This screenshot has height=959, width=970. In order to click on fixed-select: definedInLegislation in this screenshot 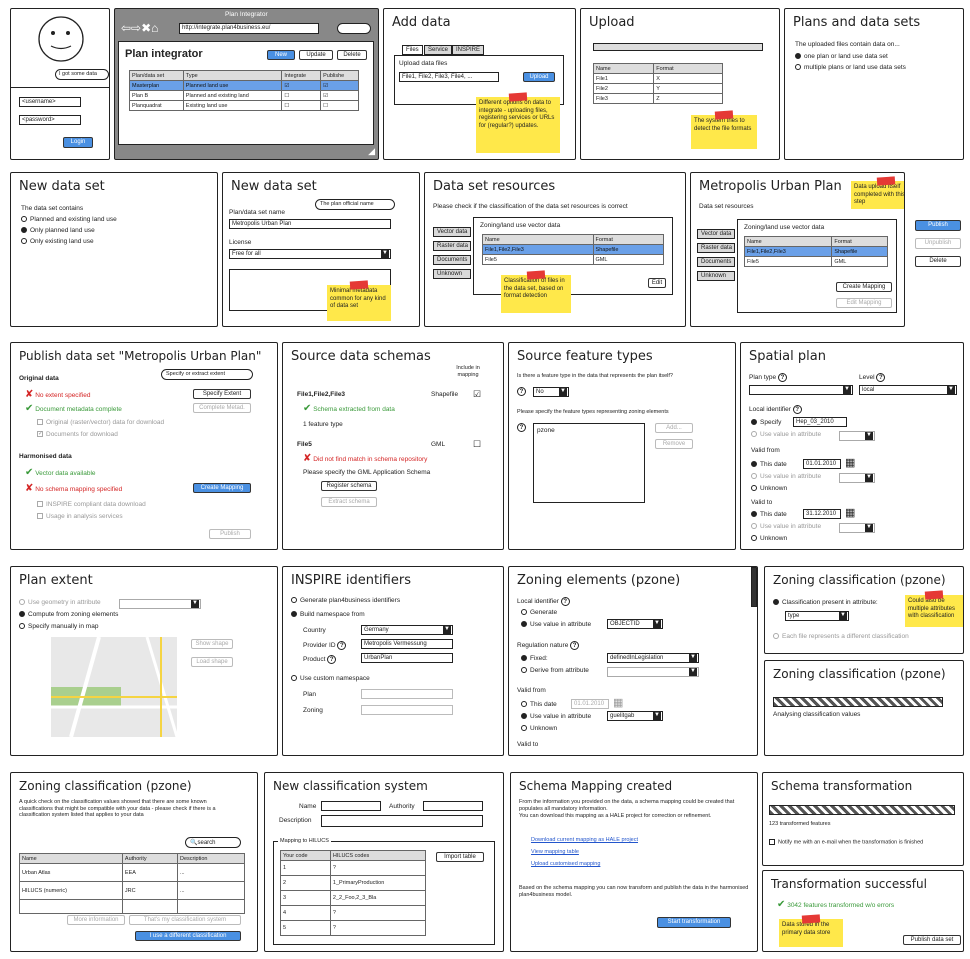, I will do `click(653, 658)`.